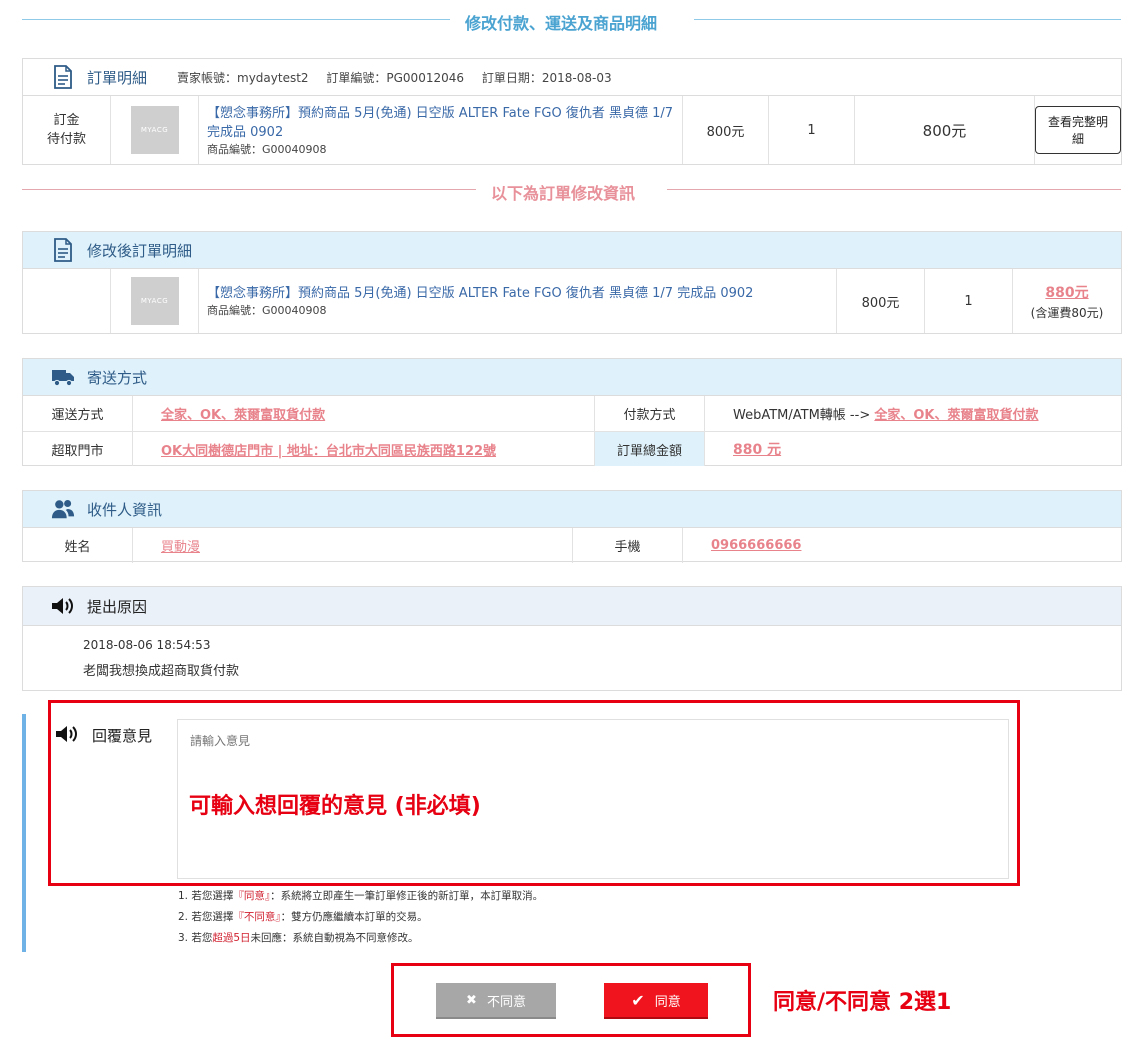  I want to click on modified-order-title: 修改後訂單明細, so click(140, 250).